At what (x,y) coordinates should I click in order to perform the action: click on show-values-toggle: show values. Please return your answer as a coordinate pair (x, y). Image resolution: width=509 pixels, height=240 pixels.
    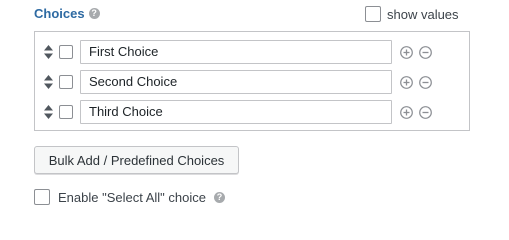
    Looking at the image, I should click on (412, 14).